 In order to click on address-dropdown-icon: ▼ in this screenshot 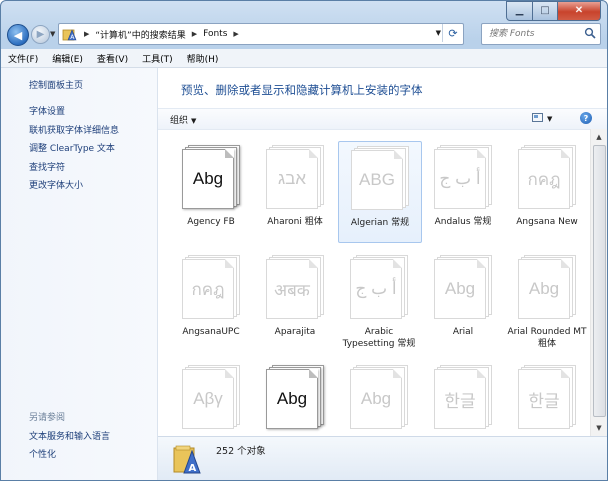, I will do `click(438, 33)`.